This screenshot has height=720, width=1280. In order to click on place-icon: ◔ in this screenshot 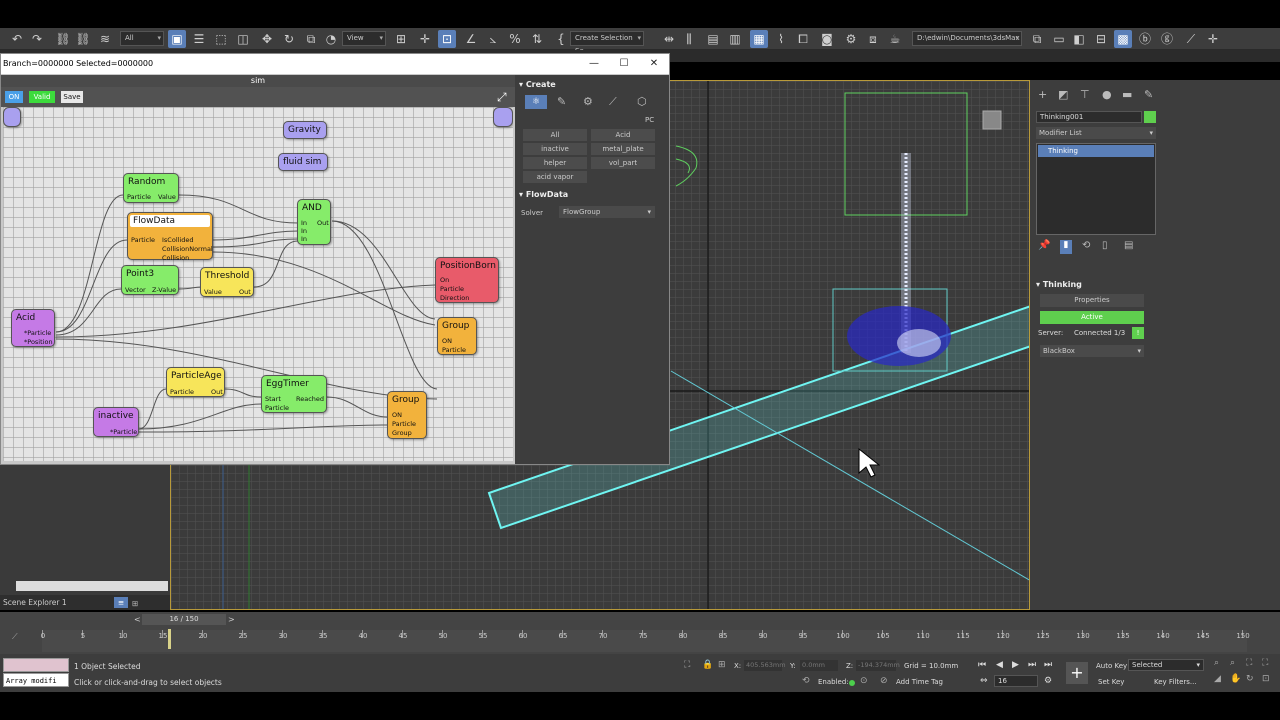, I will do `click(331, 39)`.